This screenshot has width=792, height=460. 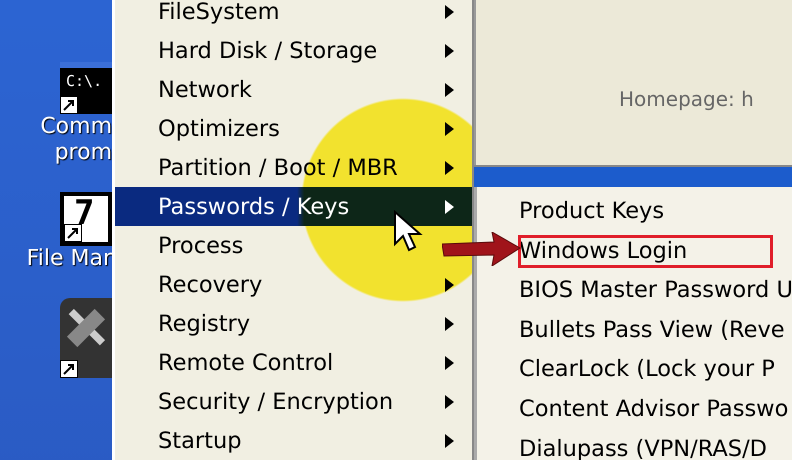 What do you see at coordinates (293, 323) in the screenshot?
I see `menu-item: Registry` at bounding box center [293, 323].